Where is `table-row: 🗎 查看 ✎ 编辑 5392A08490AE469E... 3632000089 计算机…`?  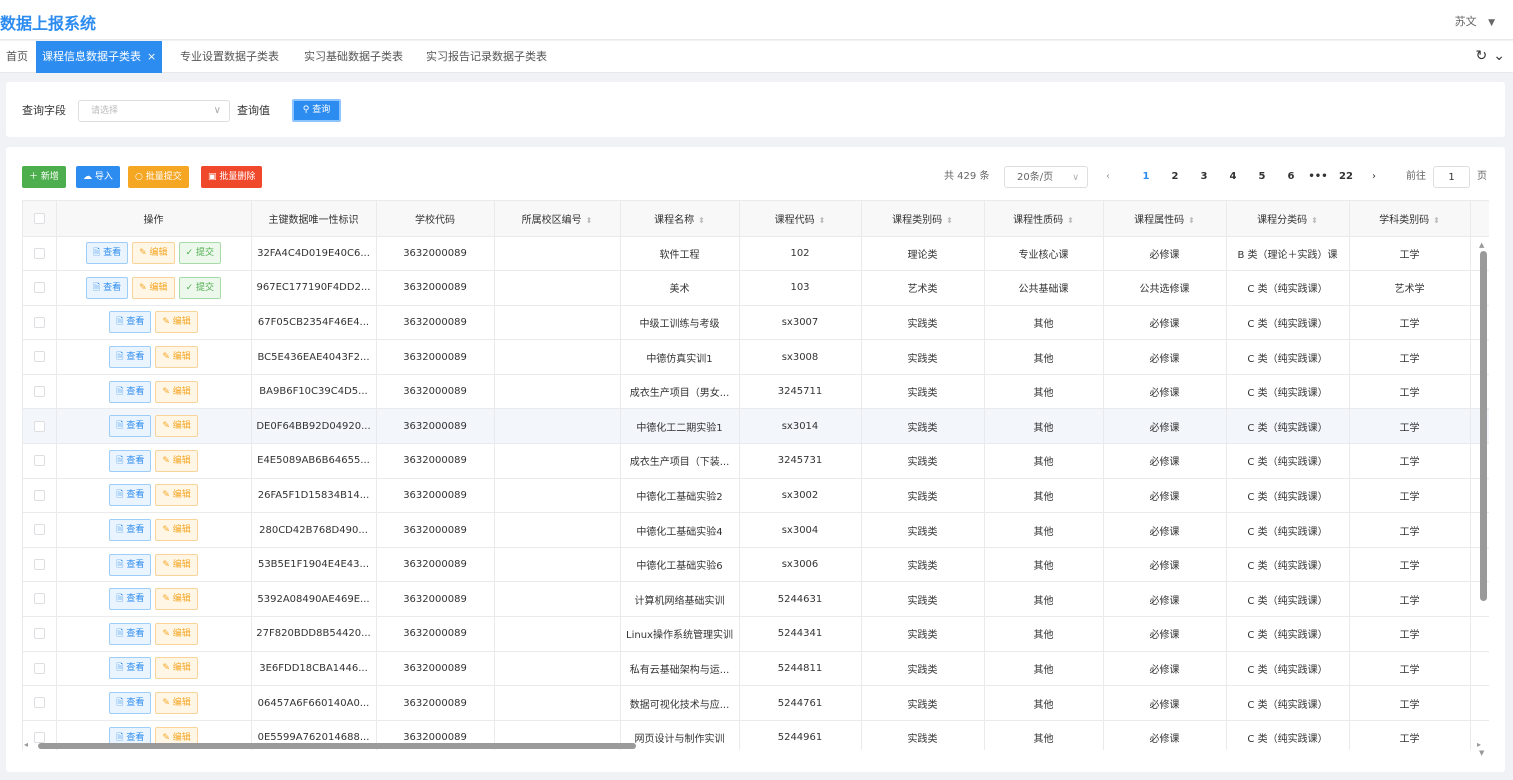 table-row: 🗎 查看 ✎ 编辑 5392A08490AE469E... 3632000089 计算机… is located at coordinates (756, 599).